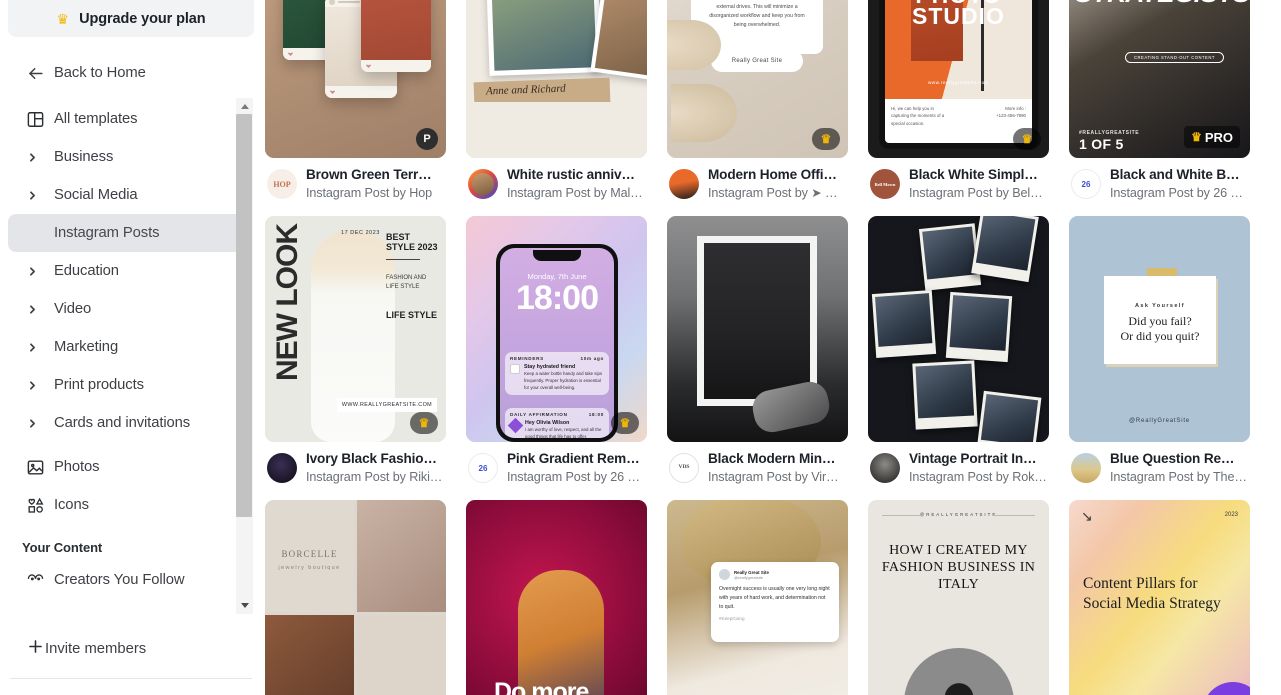 This screenshot has width=1281, height=695. Describe the element at coordinates (127, 119) in the screenshot. I see `sidebar-item-all-templates: All templates` at that location.